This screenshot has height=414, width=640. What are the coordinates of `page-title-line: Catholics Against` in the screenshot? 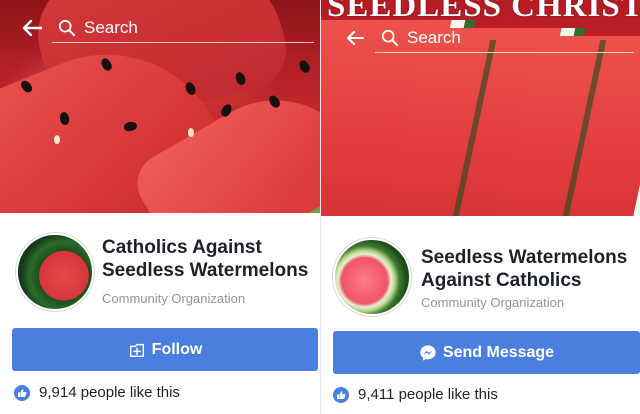 It's located at (182, 247).